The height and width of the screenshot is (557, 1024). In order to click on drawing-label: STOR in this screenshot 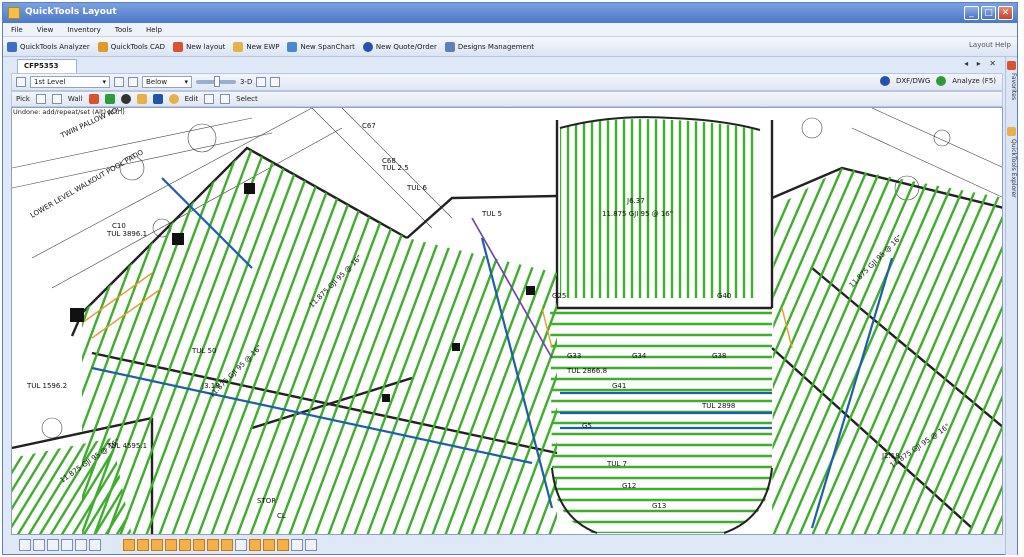, I will do `click(266, 501)`.